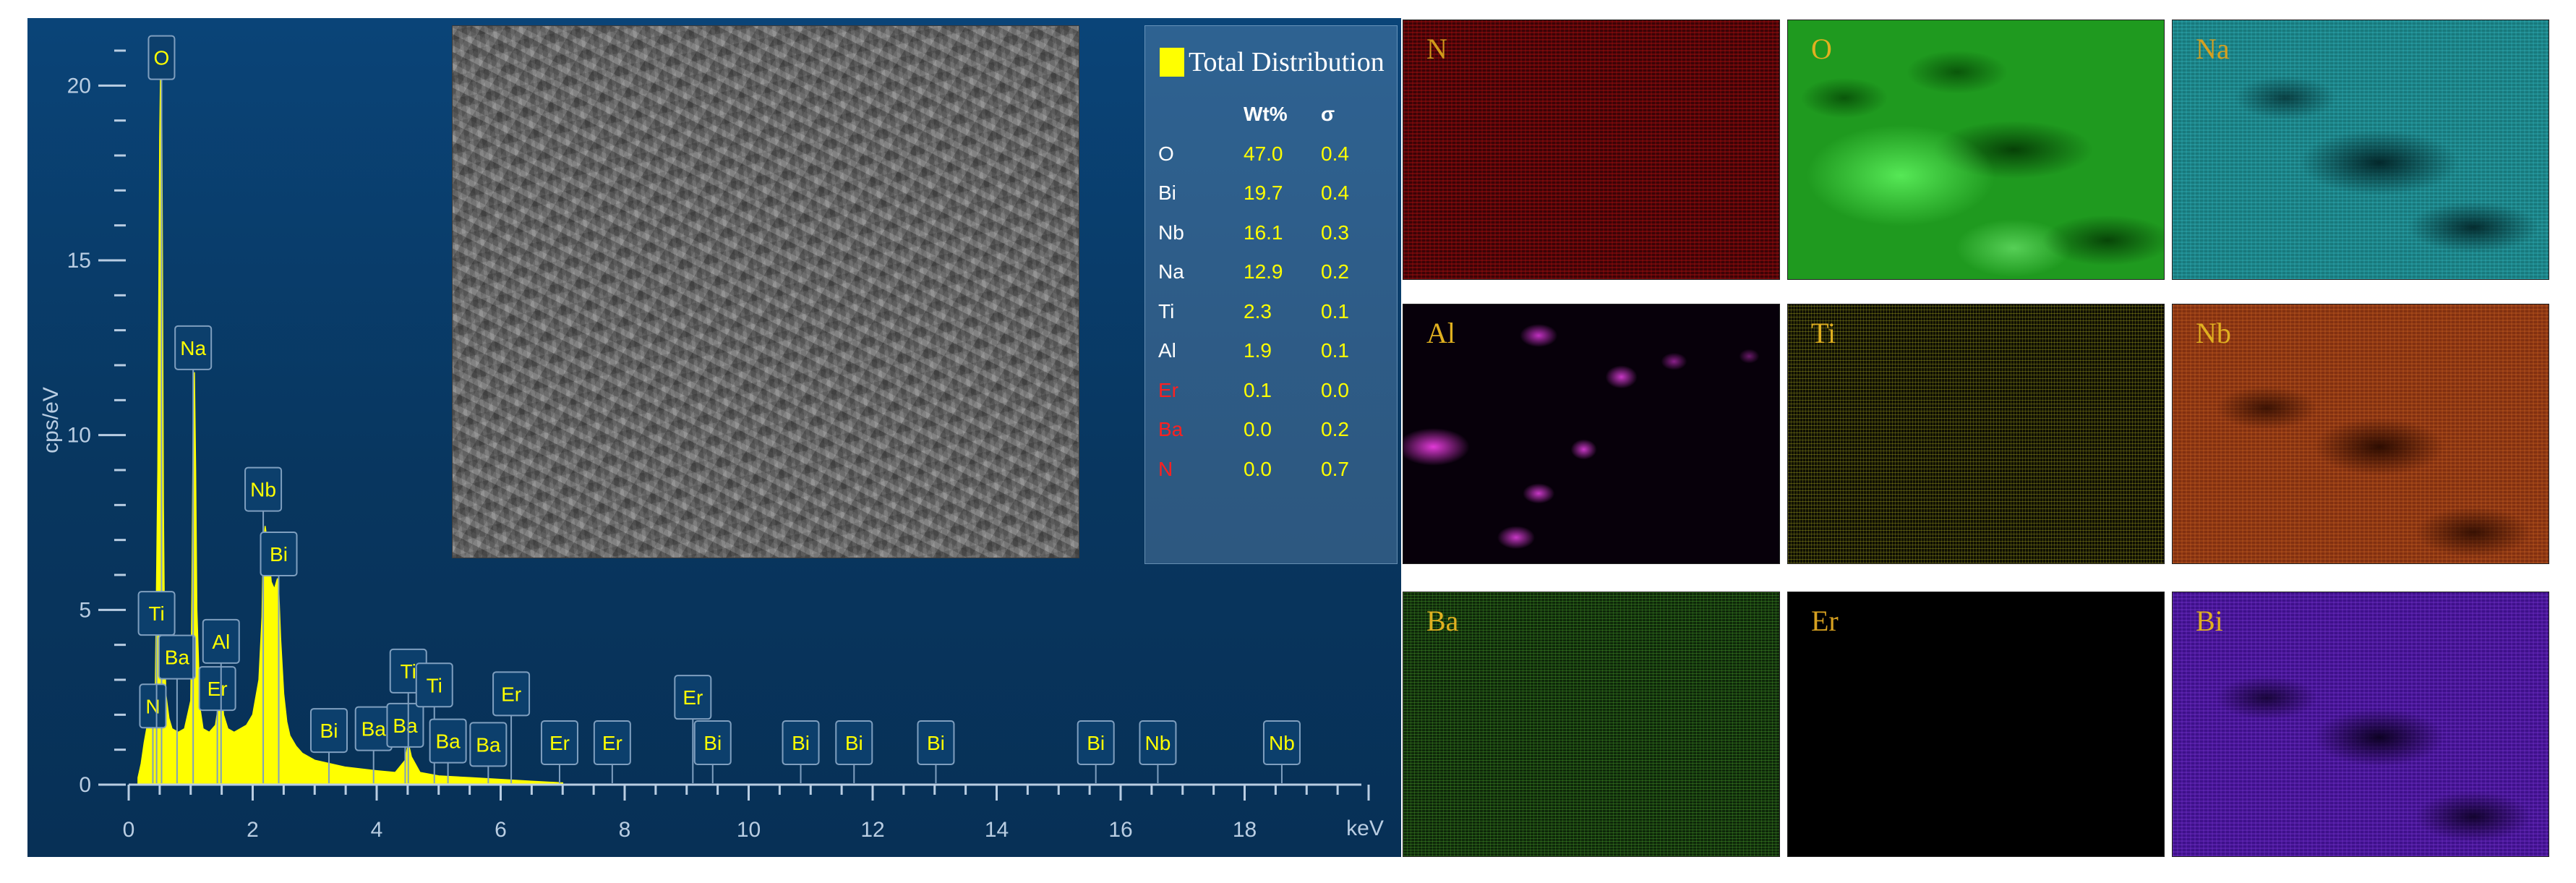 Image resolution: width=2576 pixels, height=883 pixels. I want to click on map-label-ti: Ti, so click(1823, 333).